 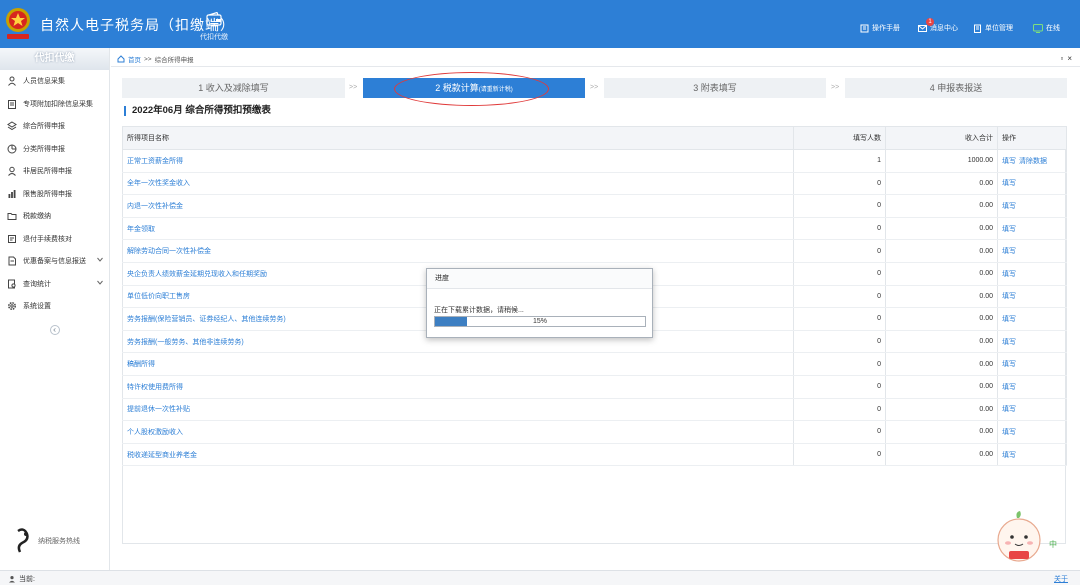 I want to click on gear-icon, so click(x=12, y=306).